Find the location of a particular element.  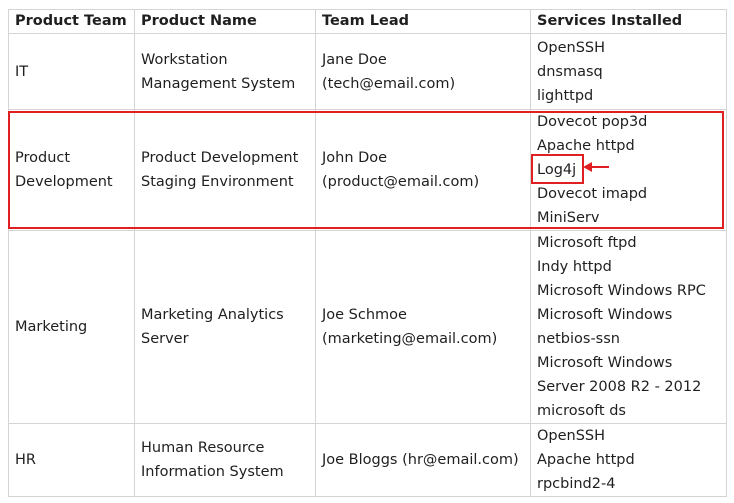

service-item: Dovecot pop3d is located at coordinates (592, 122).